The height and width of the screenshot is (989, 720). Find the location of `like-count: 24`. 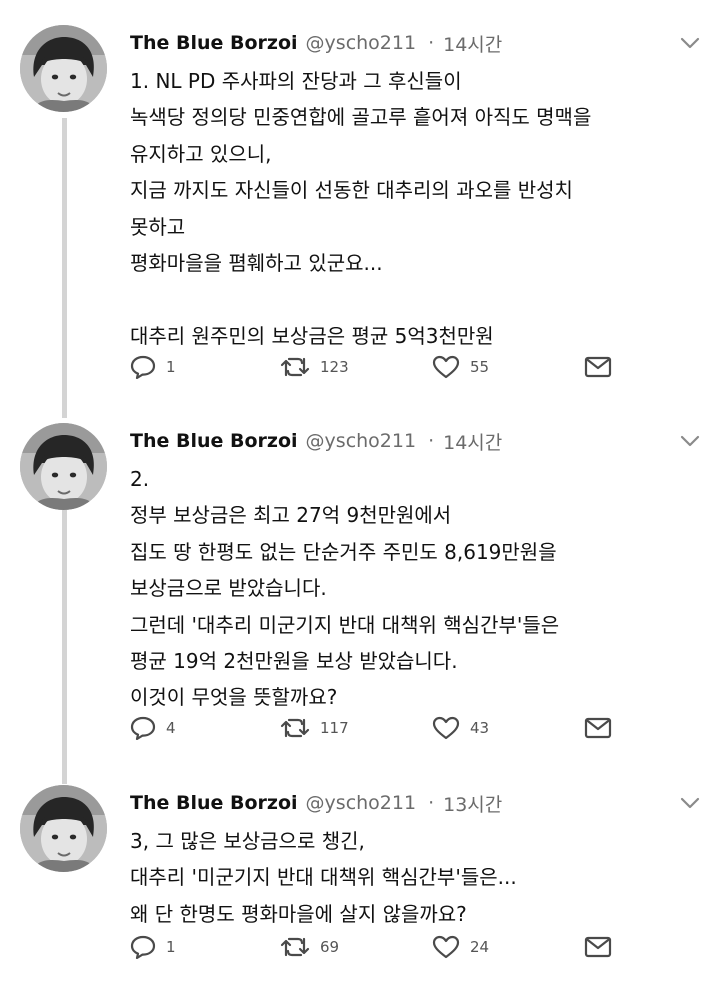

like-count: 24 is located at coordinates (480, 947).